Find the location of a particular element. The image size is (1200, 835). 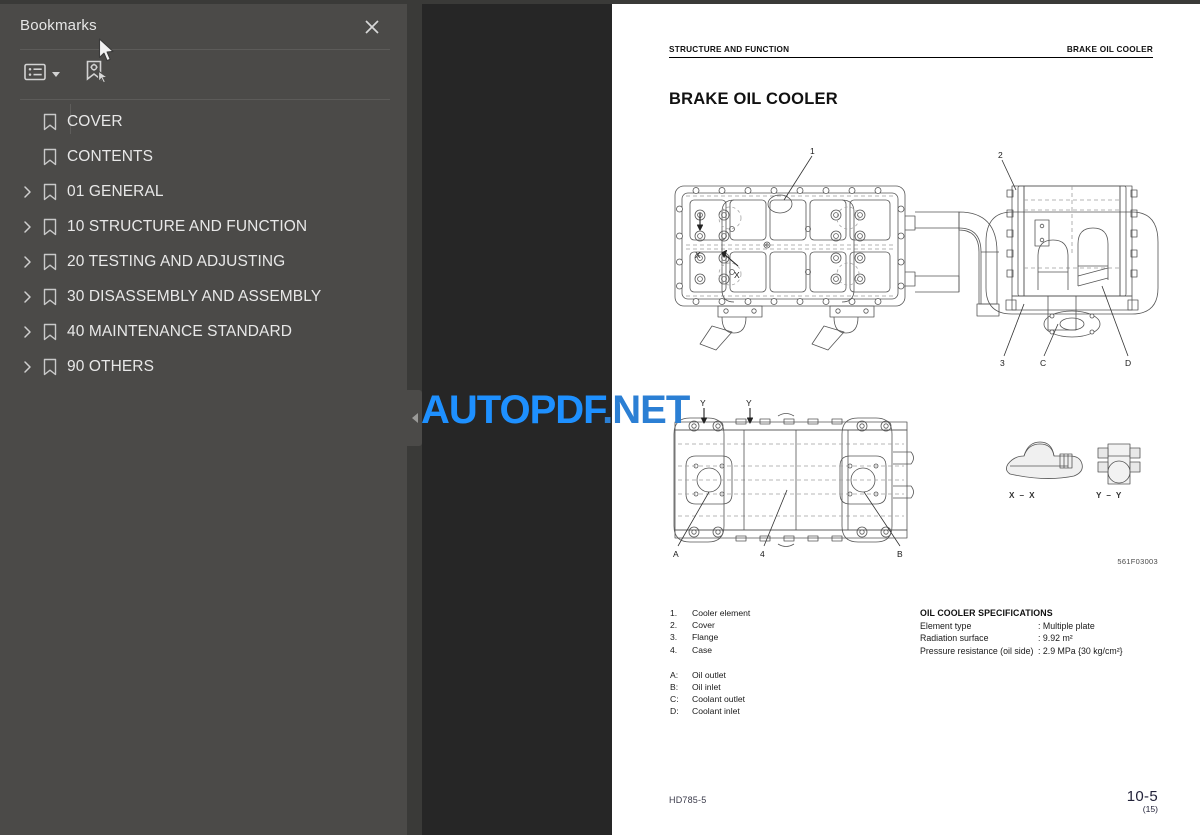

drawing-number: 561F03003 is located at coordinates (1137, 561).